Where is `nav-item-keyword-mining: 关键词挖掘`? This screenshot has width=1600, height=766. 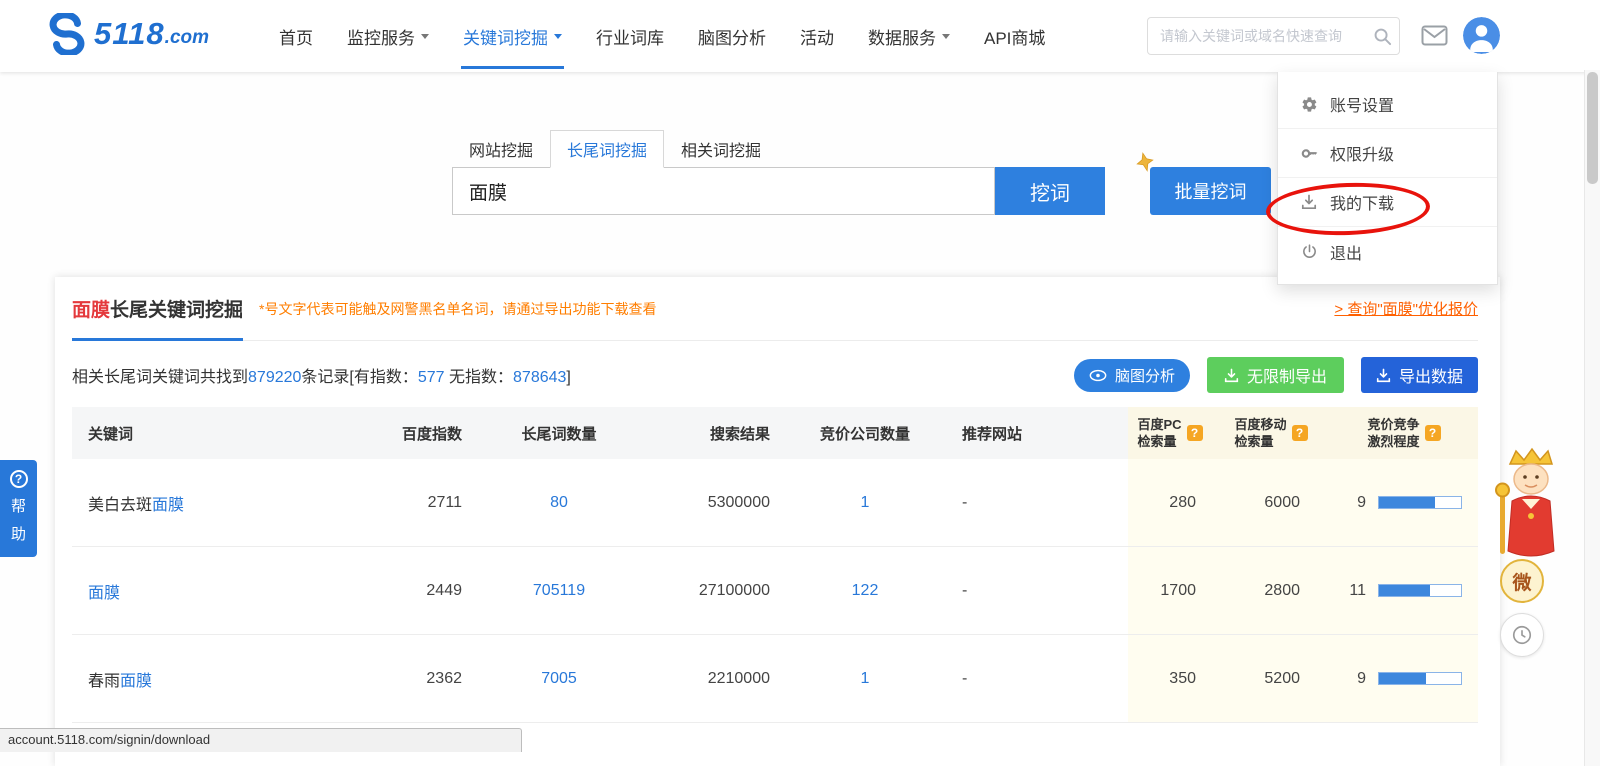 nav-item-keyword-mining: 关键词挖掘 is located at coordinates (512, 36).